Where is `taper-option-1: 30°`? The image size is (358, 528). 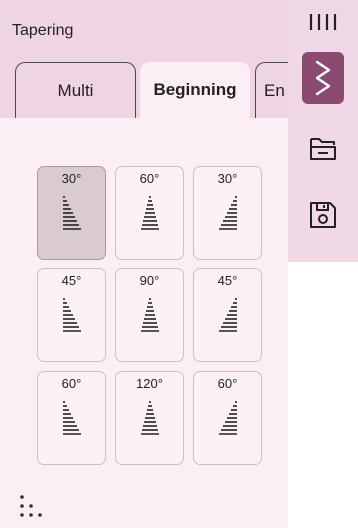
taper-option-1: 30° is located at coordinates (71, 213).